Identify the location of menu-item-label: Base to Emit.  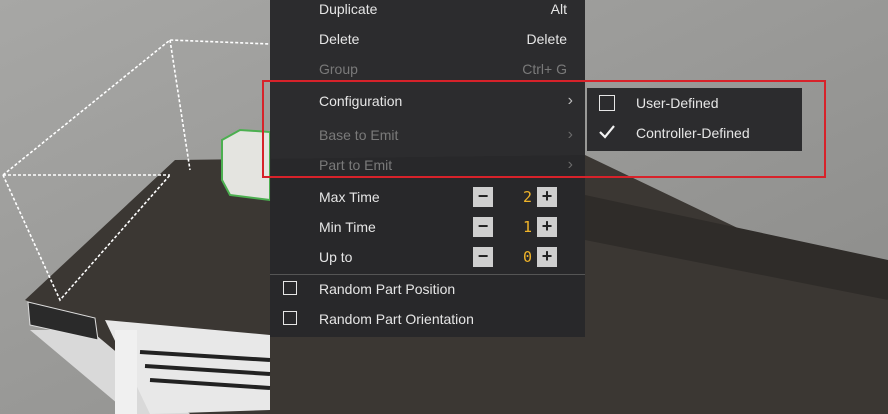
(359, 135).